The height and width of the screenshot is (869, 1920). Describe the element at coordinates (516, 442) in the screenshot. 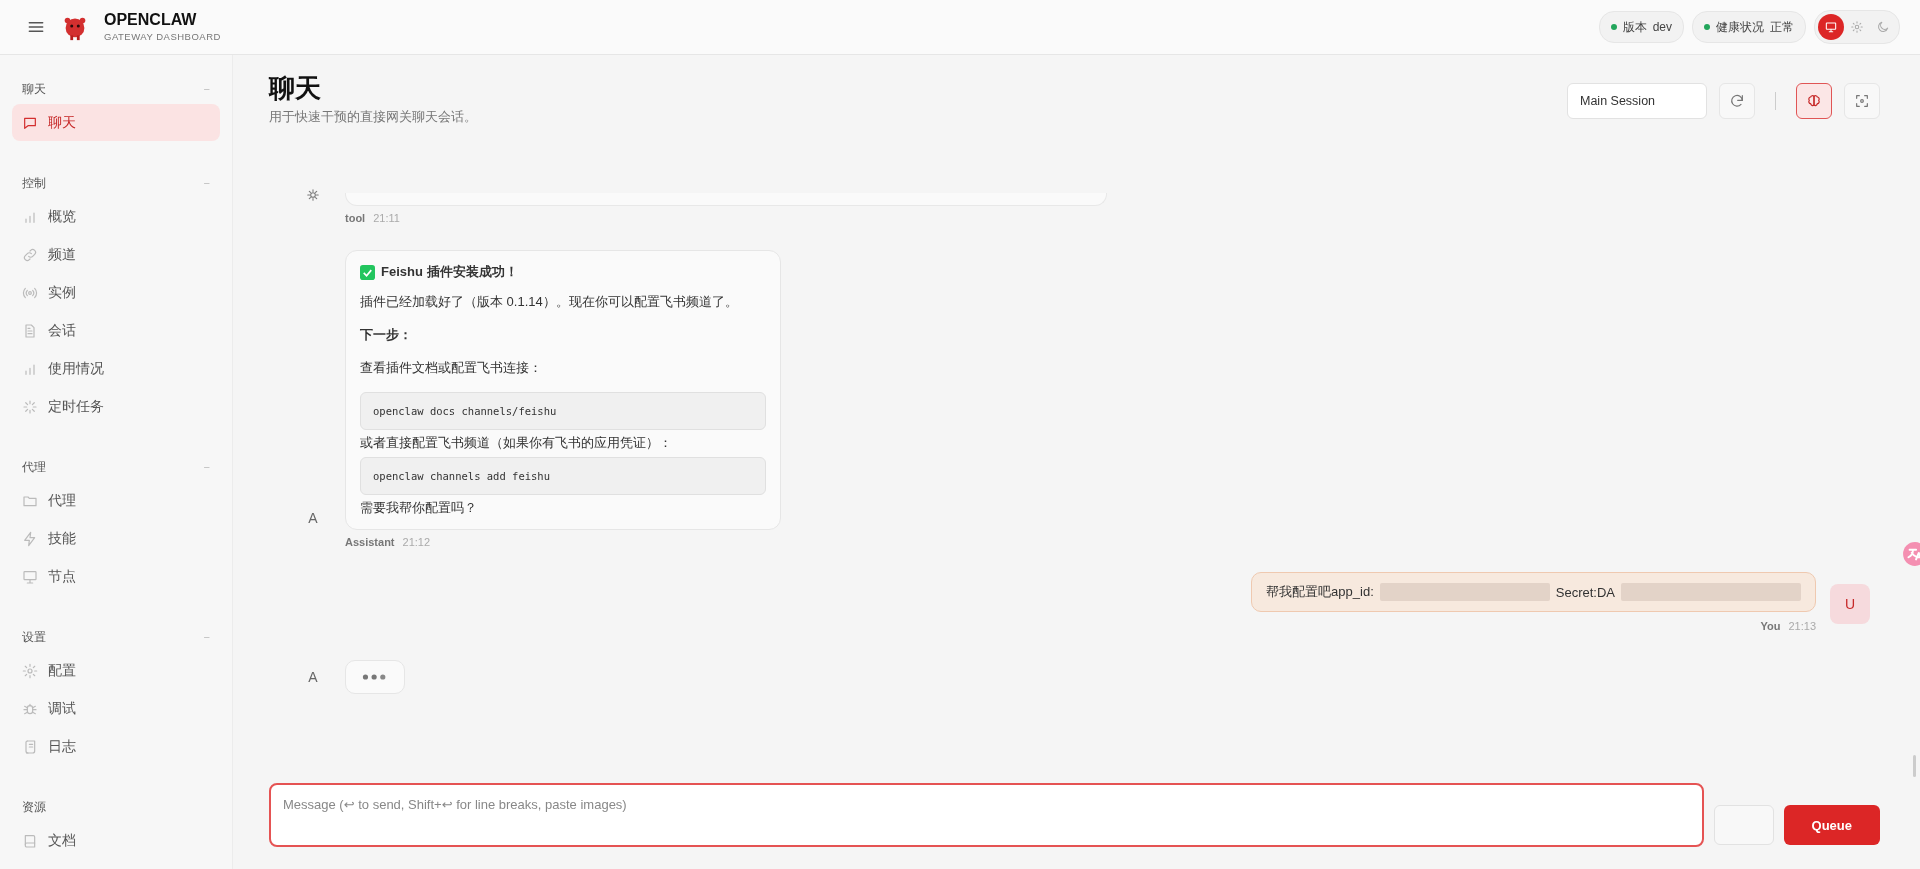

I see `message-text: 或者直接配置飞书频道（如果你有飞书的应用凭证）：` at that location.